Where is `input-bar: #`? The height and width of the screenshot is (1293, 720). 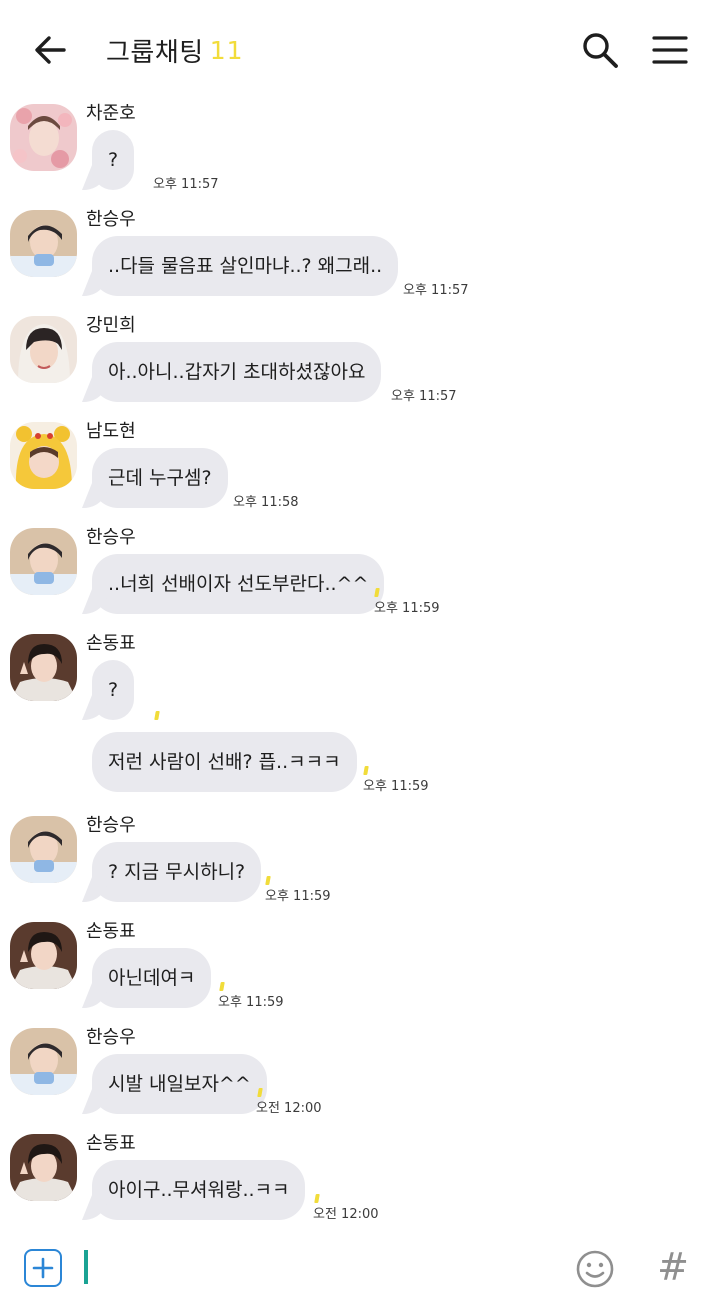
input-bar: # is located at coordinates (360, 1262).